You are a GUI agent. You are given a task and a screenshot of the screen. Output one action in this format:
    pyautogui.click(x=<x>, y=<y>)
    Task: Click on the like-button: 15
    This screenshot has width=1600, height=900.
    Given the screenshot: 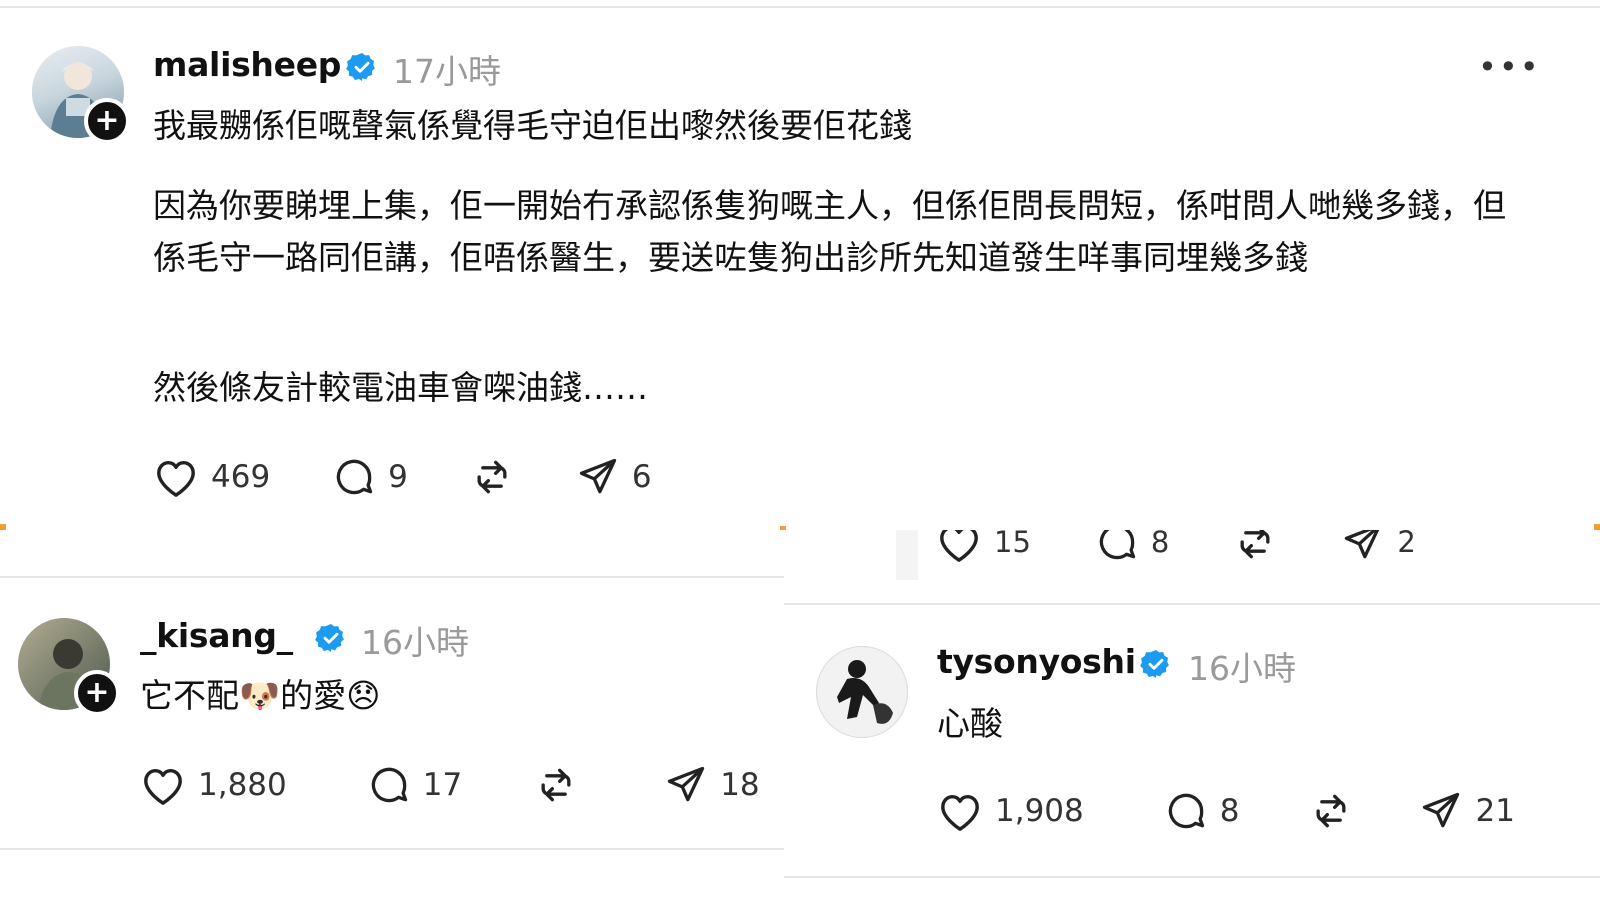 What is the action you would take?
    pyautogui.click(x=983, y=546)
    